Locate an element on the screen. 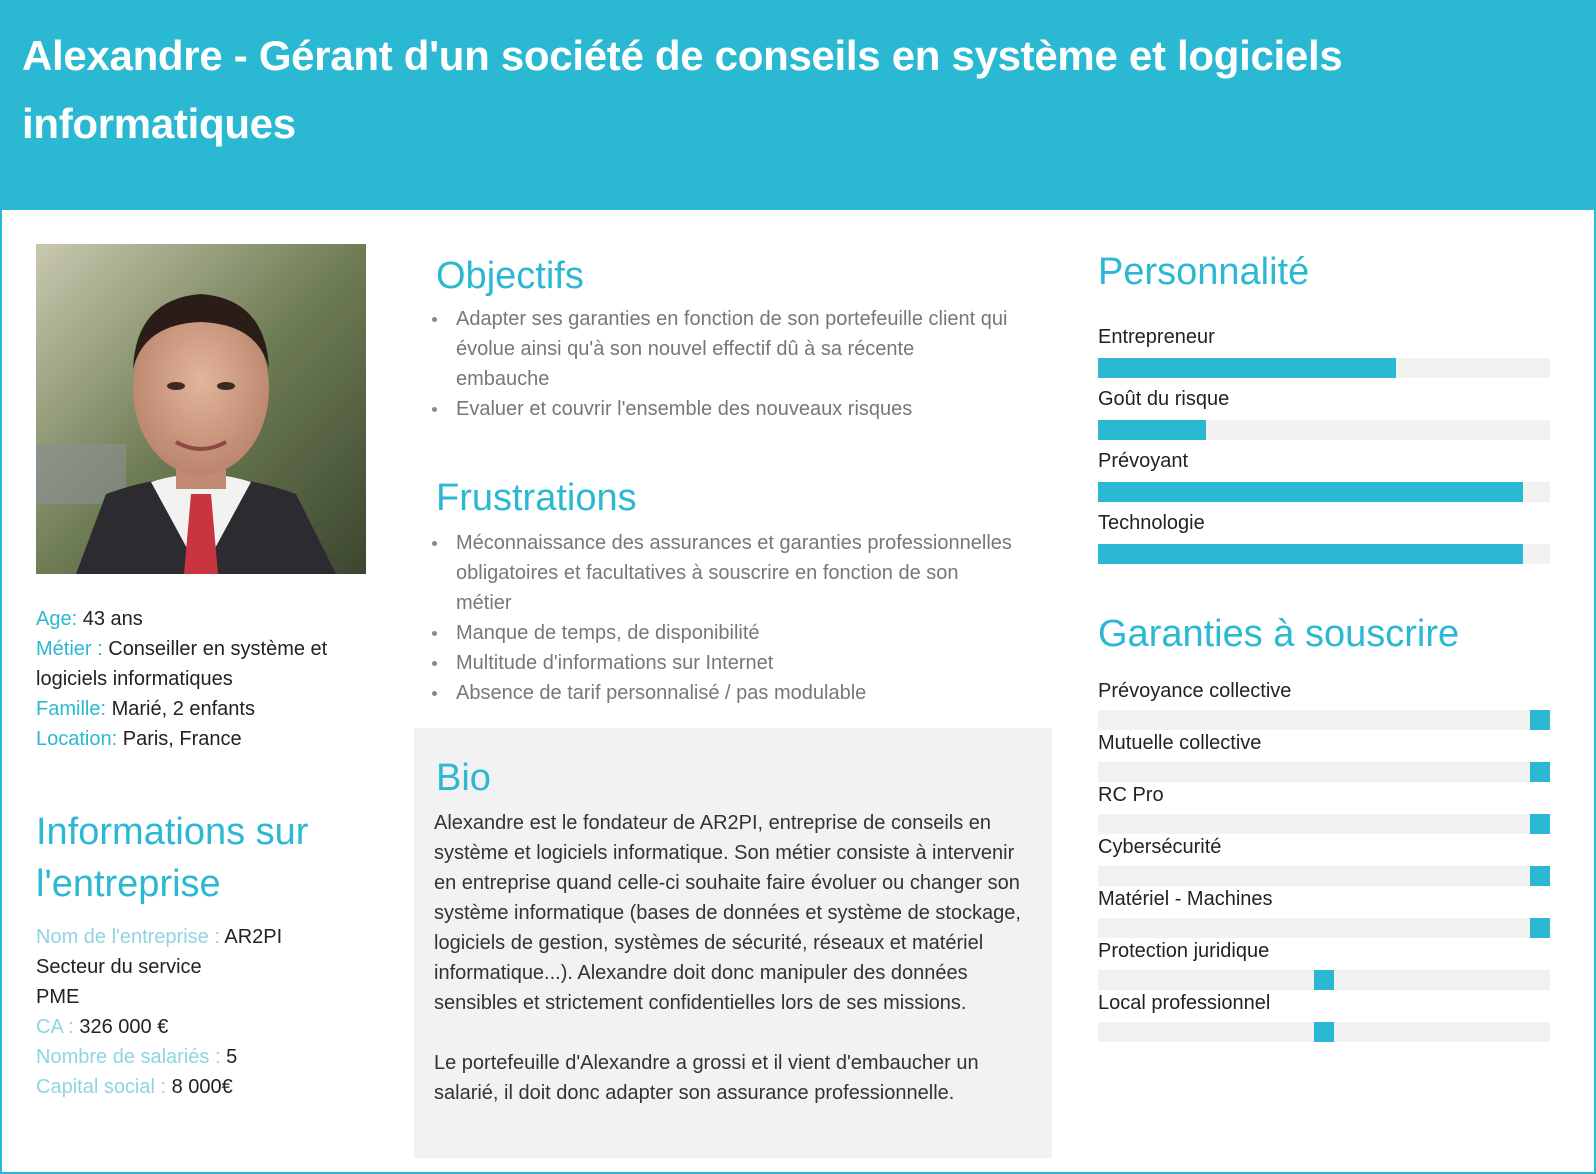 The width and height of the screenshot is (1596, 1174). frustrations-title: Frustrations is located at coordinates (536, 498).